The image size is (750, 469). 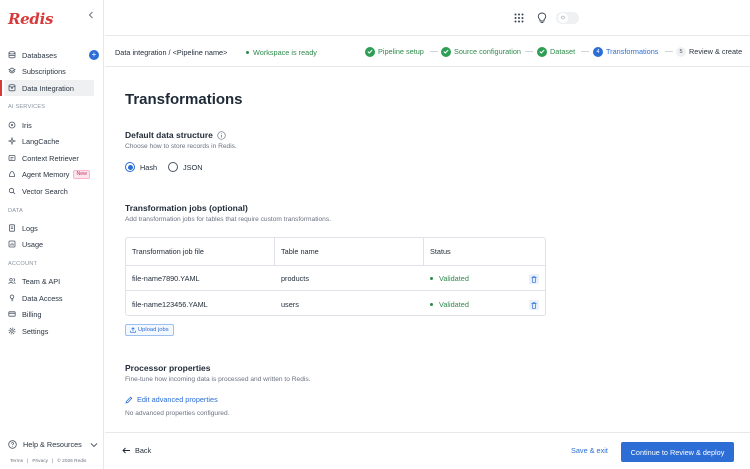 I want to click on arrow-left-icon, so click(x=126, y=450).